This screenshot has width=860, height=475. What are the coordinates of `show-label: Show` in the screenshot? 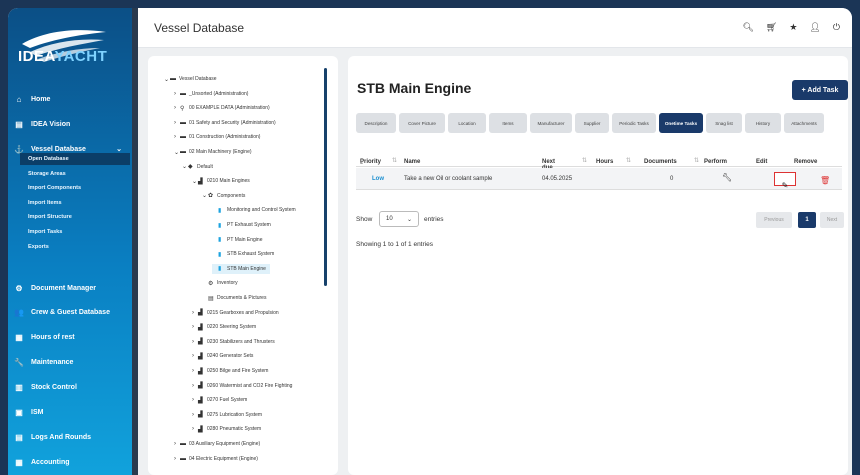 It's located at (364, 219).